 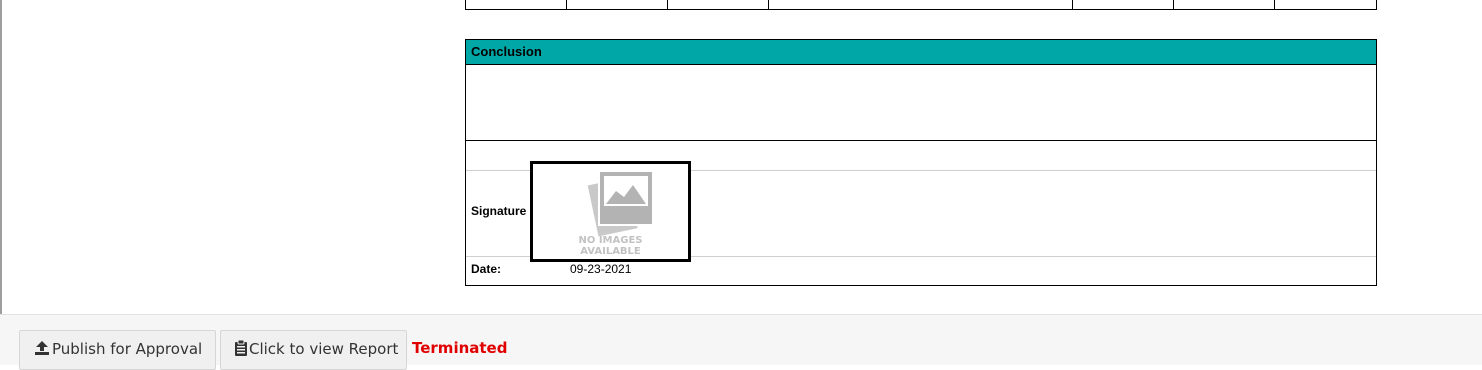 I want to click on report-label: Click to view Report, so click(x=324, y=349).